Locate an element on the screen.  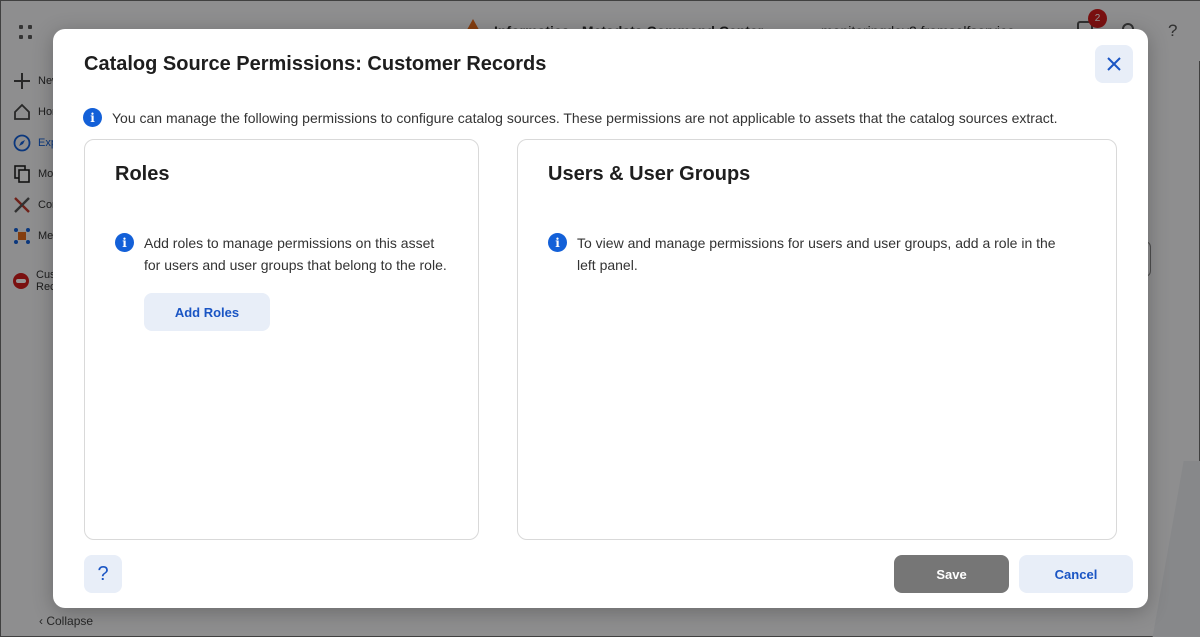
close-button is located at coordinates (1114, 64).